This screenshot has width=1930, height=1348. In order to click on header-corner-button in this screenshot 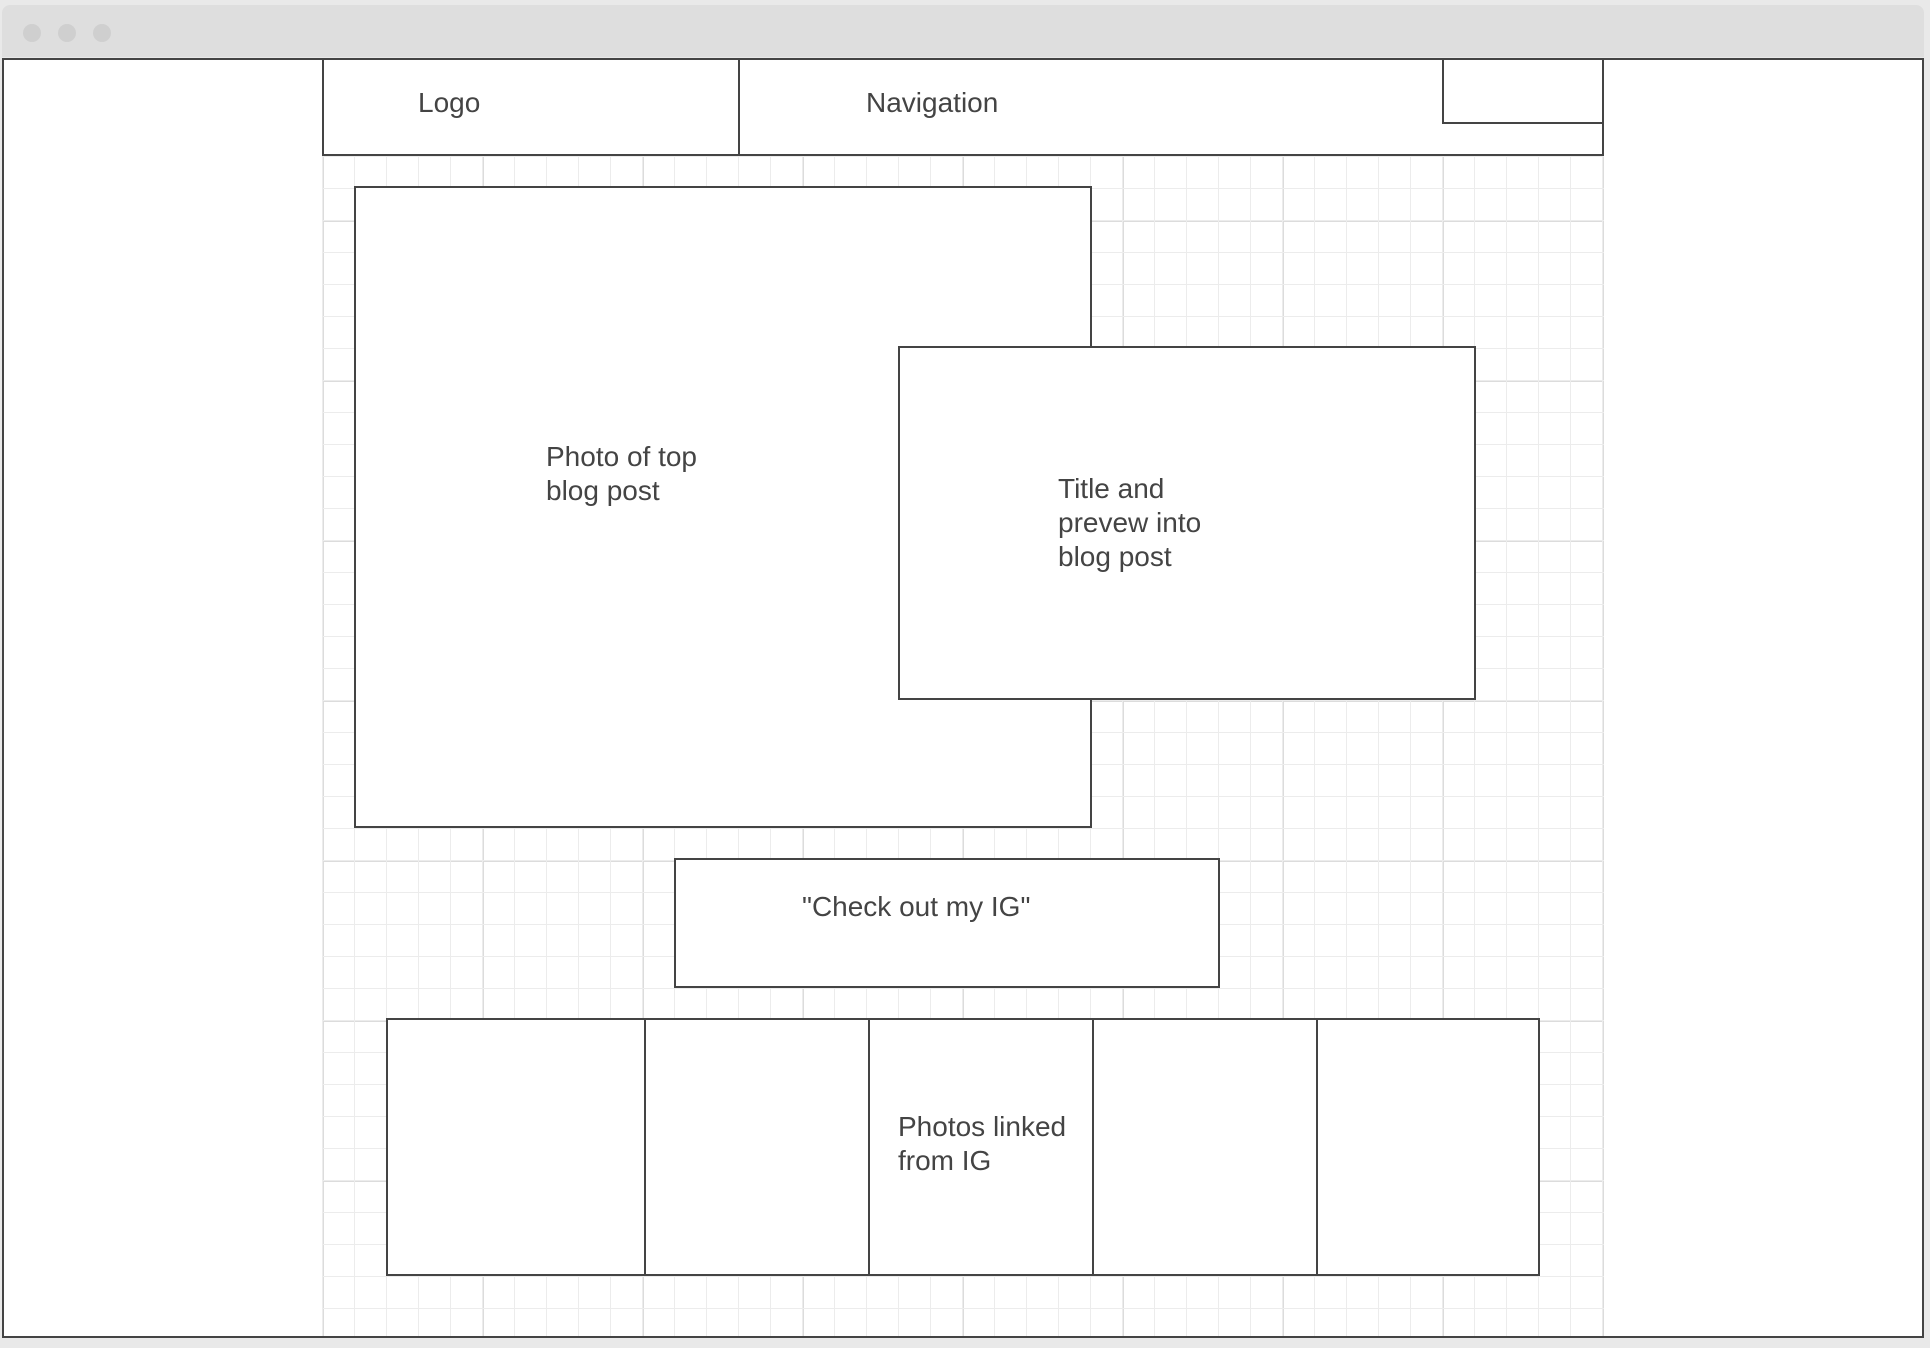, I will do `click(1523, 91)`.